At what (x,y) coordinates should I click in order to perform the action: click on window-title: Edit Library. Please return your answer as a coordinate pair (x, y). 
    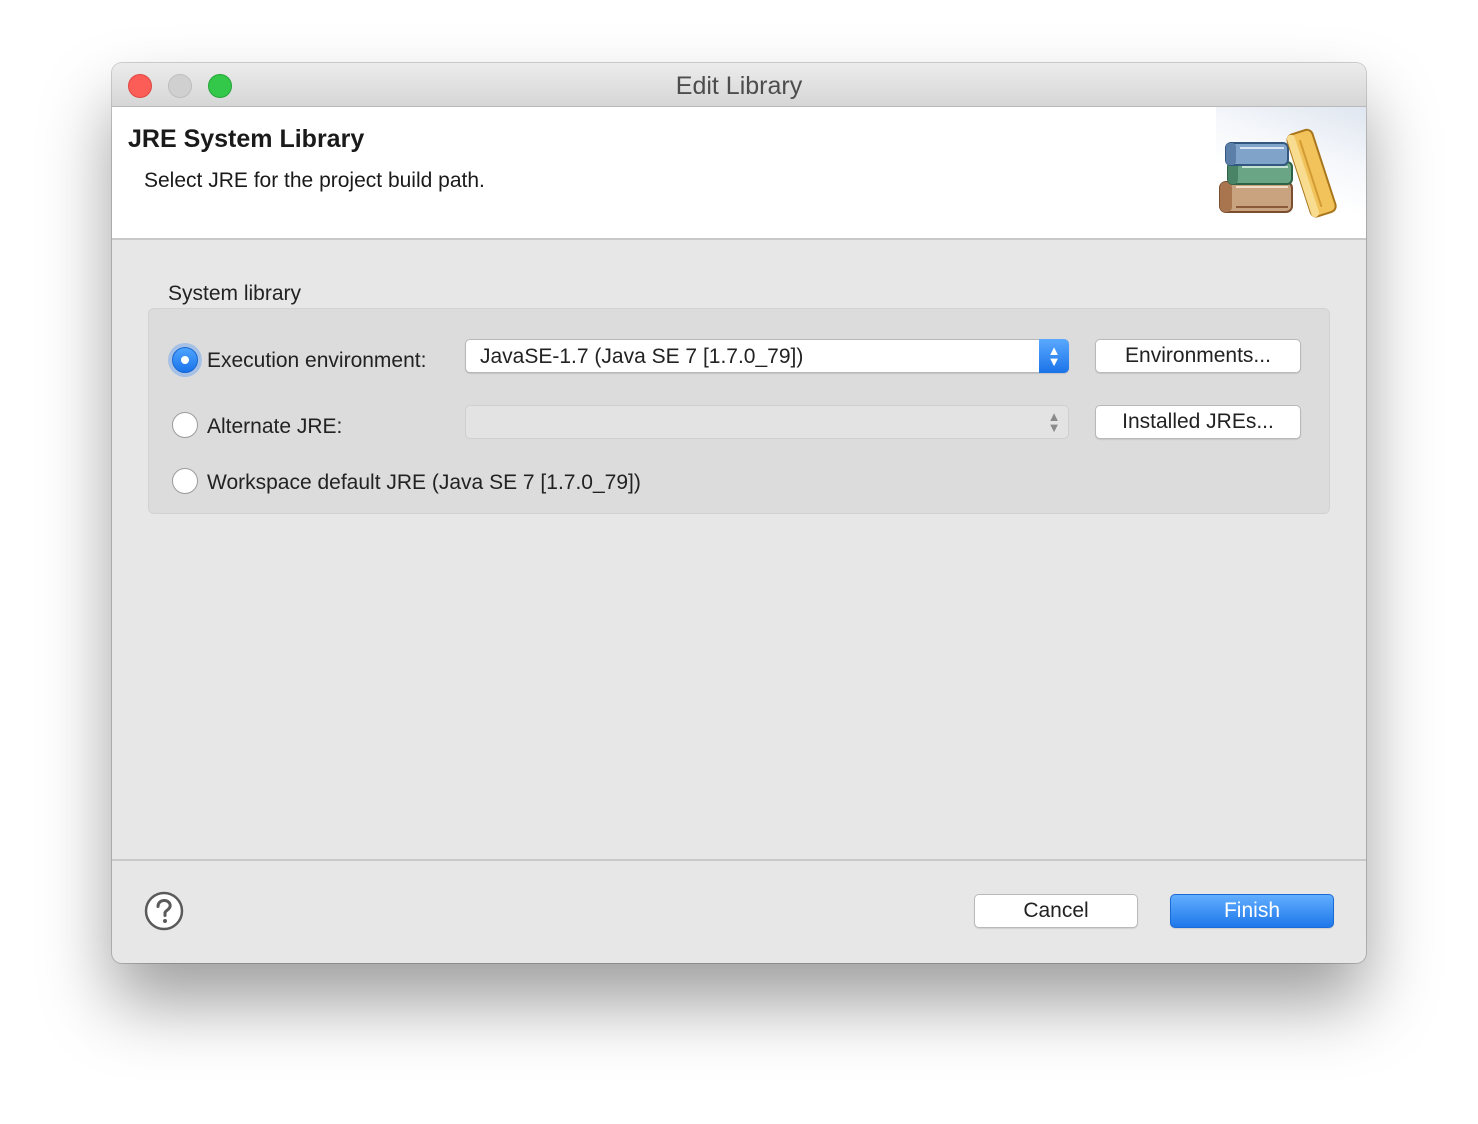
    Looking at the image, I should click on (739, 86).